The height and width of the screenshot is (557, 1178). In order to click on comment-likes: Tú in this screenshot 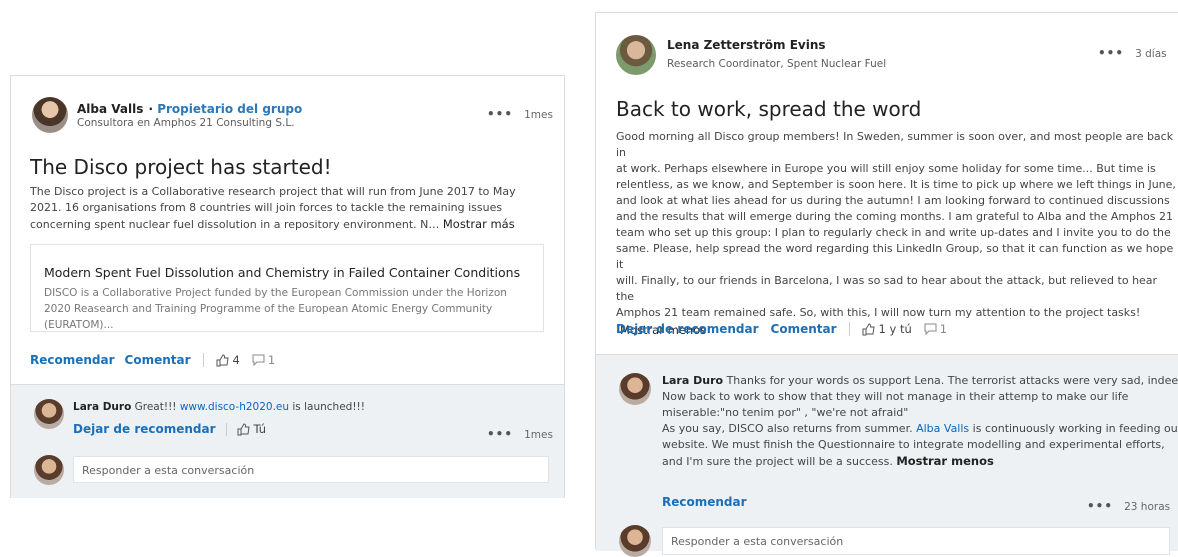, I will do `click(260, 429)`.